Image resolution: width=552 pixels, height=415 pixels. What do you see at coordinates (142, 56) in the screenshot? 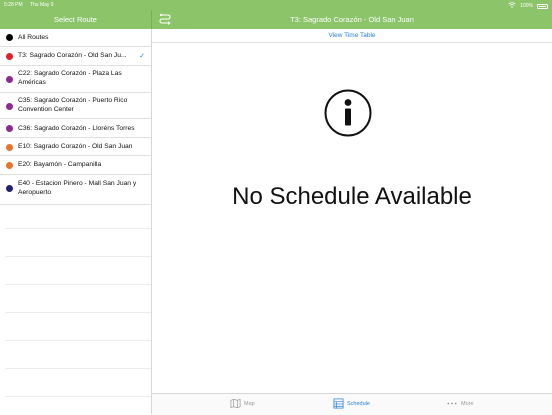
I see `checkmark-icon: ✓` at bounding box center [142, 56].